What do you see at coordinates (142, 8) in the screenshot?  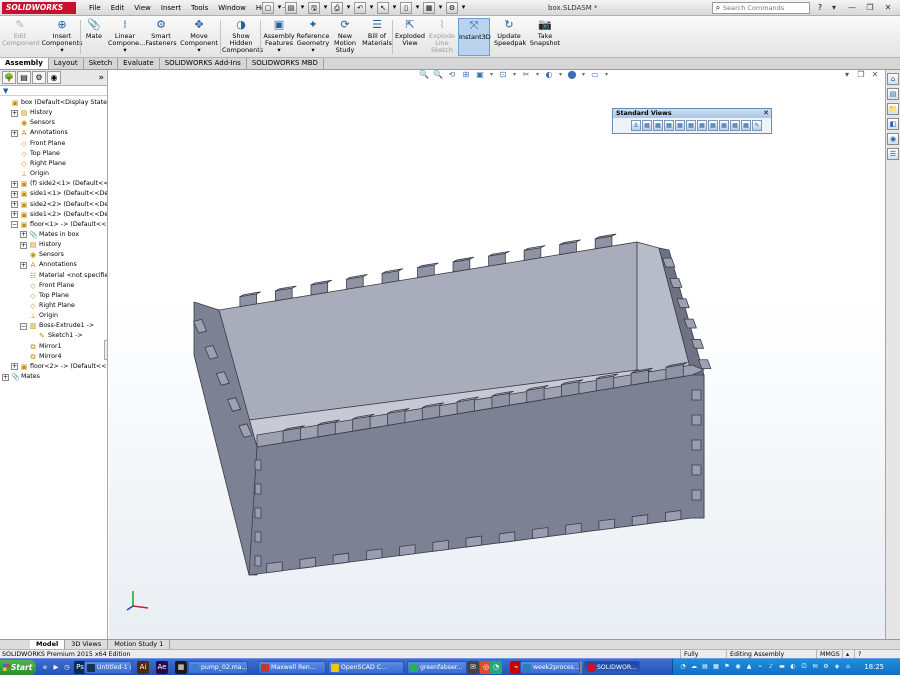 I see `menu-view: View` at bounding box center [142, 8].